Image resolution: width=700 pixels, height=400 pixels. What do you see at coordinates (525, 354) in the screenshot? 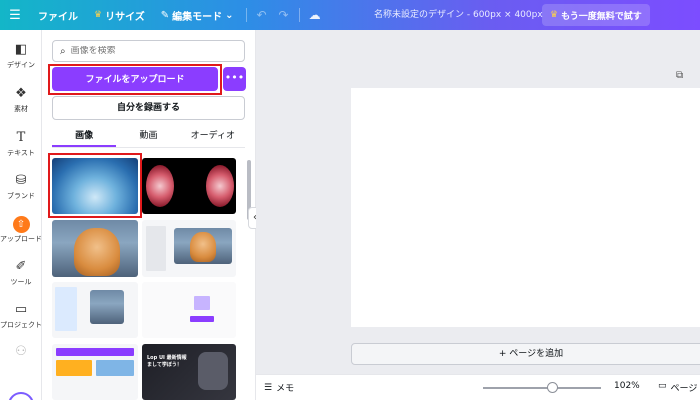
I see `add-page-button: + ページを追加` at bounding box center [525, 354].